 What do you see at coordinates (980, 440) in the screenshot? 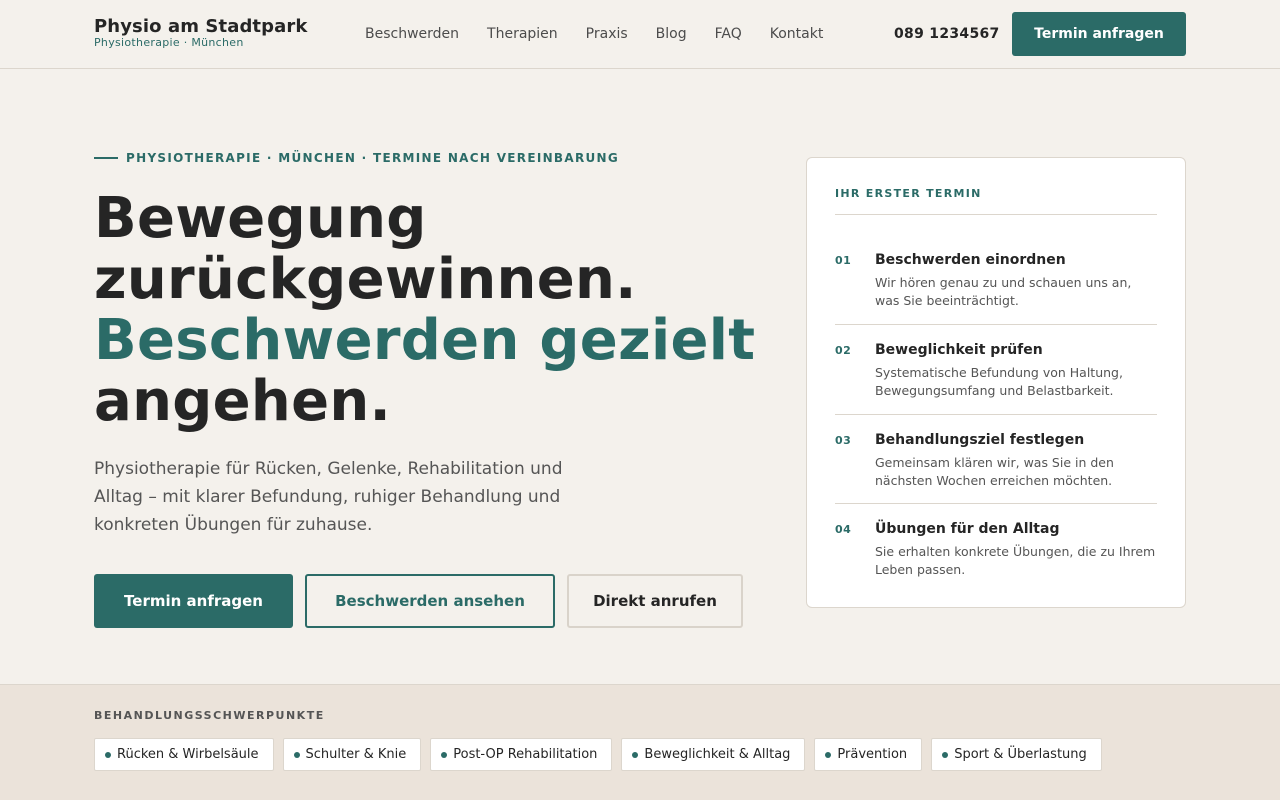
I see `step-title: Behandlungsziel festlegen` at bounding box center [980, 440].